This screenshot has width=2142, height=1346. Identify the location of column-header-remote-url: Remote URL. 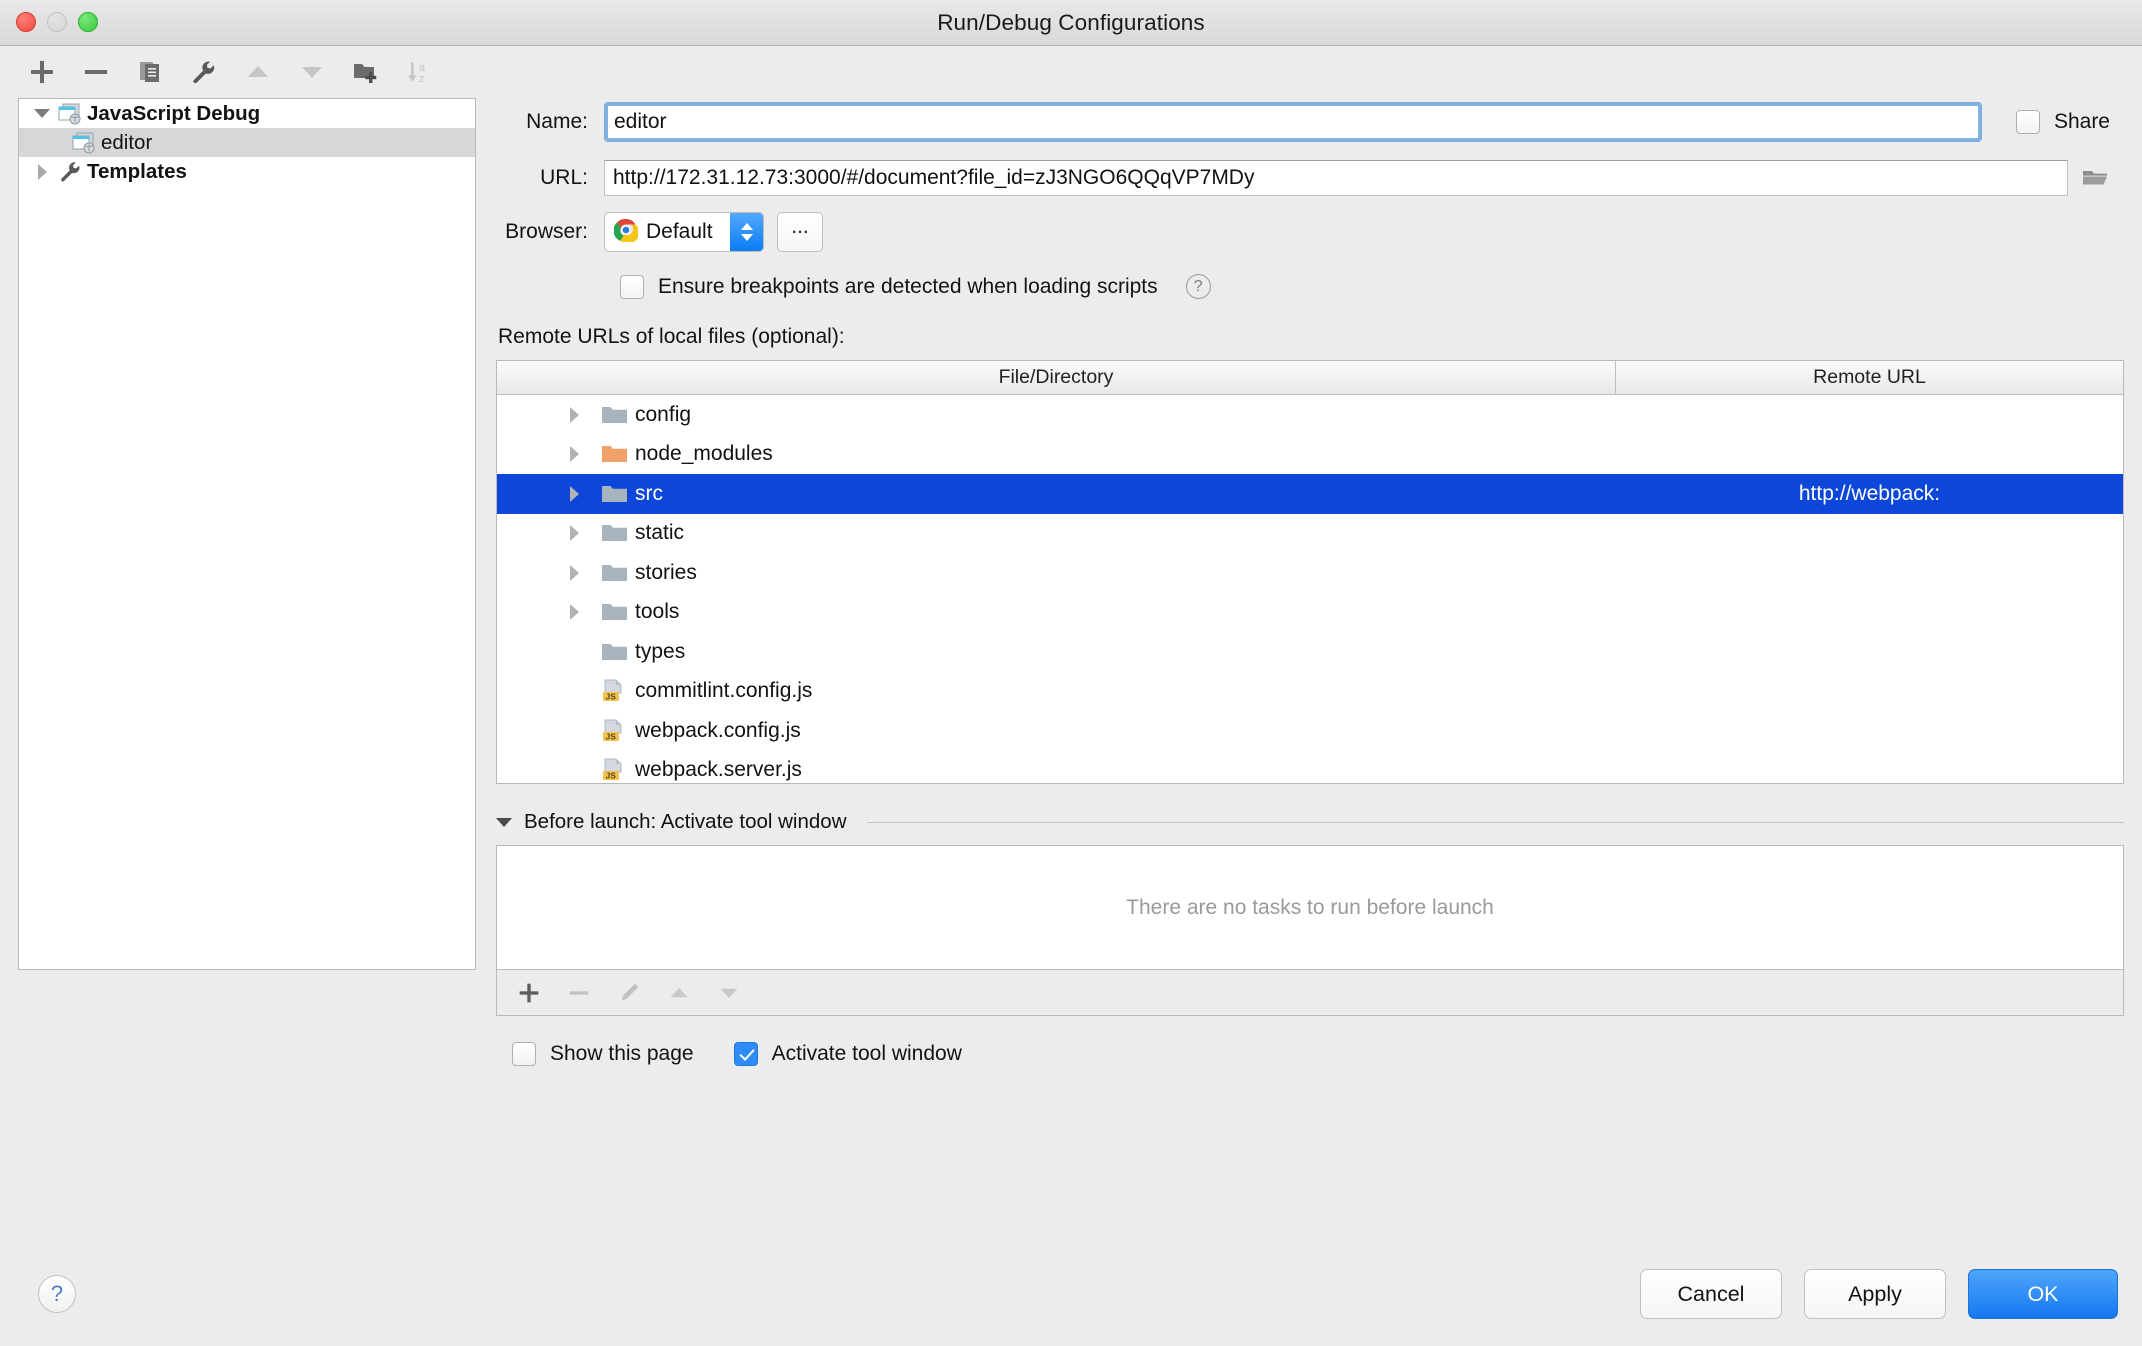
(1869, 377).